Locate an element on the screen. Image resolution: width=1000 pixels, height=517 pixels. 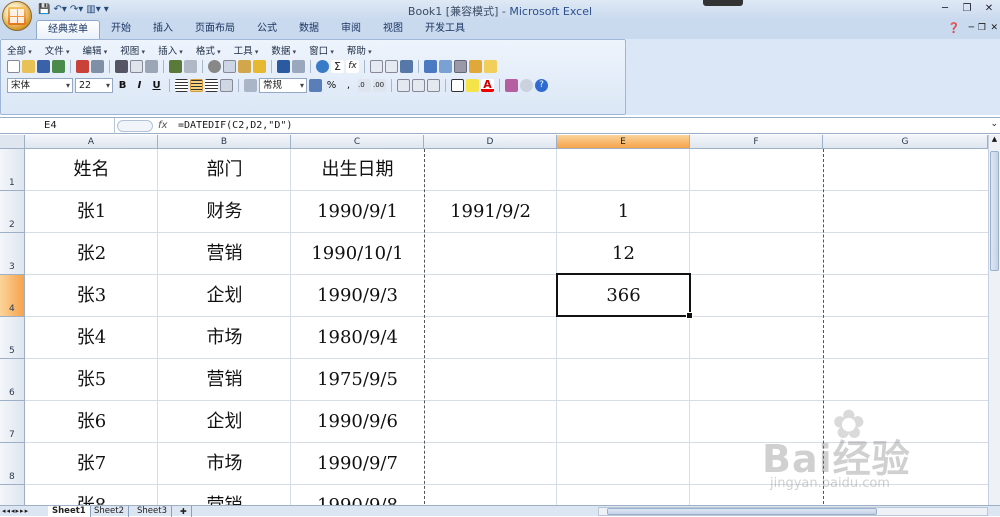
cell-b1: 部门 is located at coordinates (224, 169).